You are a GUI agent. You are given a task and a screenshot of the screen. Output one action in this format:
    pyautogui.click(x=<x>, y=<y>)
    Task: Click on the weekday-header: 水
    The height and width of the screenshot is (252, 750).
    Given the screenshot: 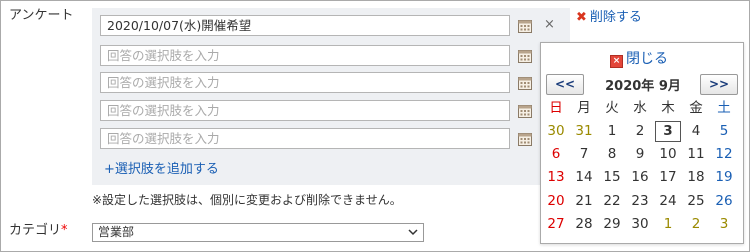 What is the action you would take?
    pyautogui.click(x=640, y=108)
    